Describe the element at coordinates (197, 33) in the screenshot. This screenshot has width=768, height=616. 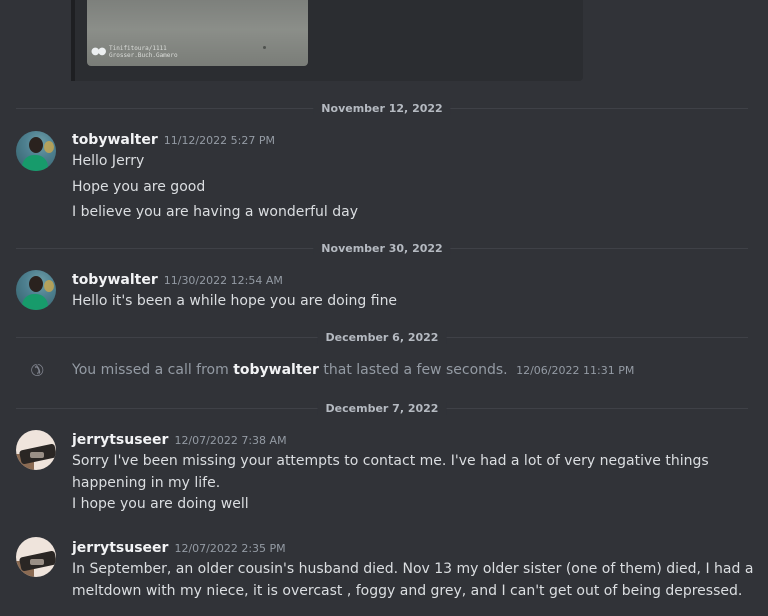
I see `embed-media-thumbnail: ●● Tinifitoura/1111 Grosser.Buch.Gamero` at that location.